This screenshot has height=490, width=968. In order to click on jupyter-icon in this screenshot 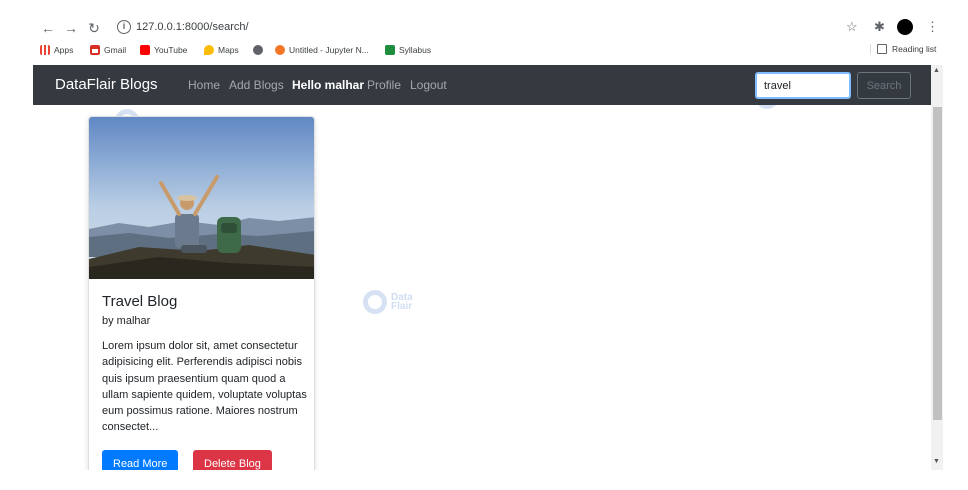, I will do `click(280, 50)`.